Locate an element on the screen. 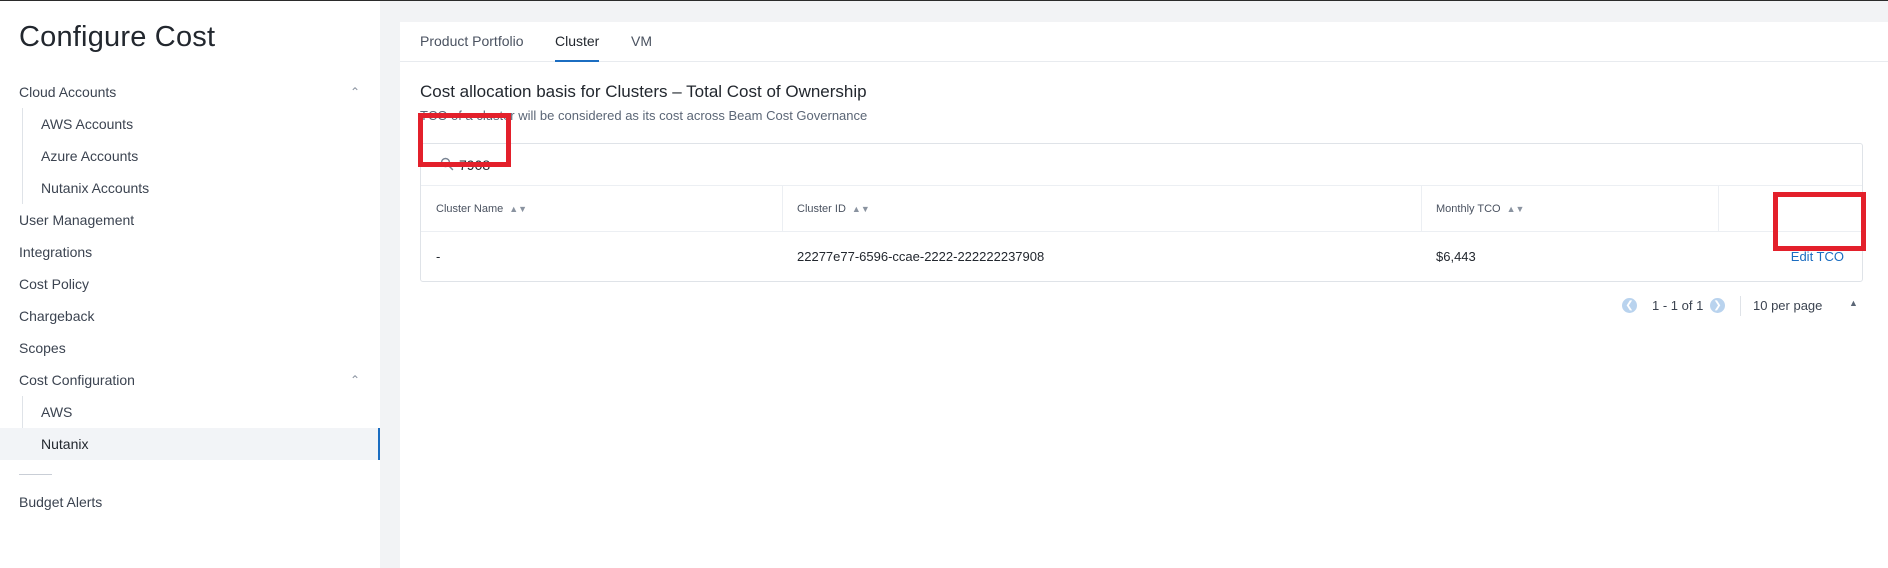 The height and width of the screenshot is (568, 1888). sidebar-item-label: AWS Accounts is located at coordinates (87, 124).